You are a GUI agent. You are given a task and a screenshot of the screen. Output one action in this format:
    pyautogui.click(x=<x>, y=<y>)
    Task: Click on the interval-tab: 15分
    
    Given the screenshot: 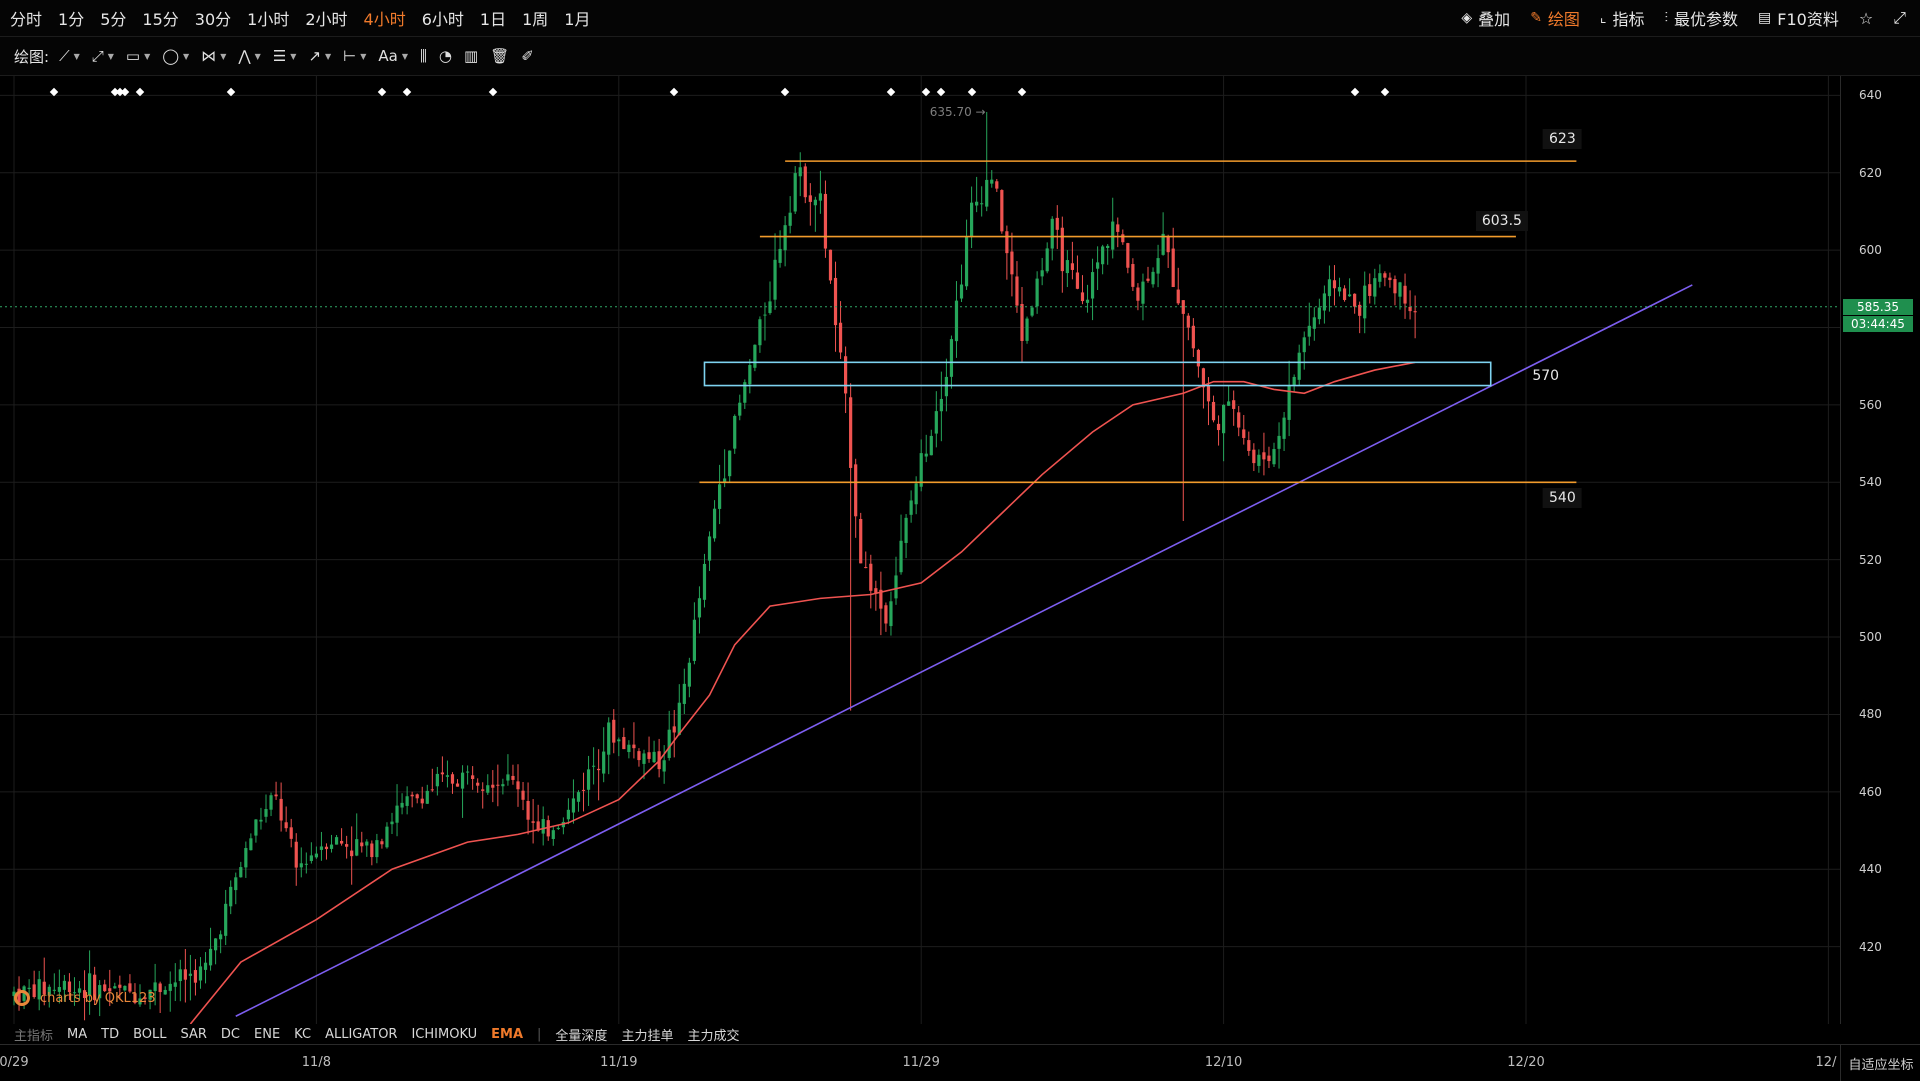 What is the action you would take?
    pyautogui.click(x=160, y=18)
    